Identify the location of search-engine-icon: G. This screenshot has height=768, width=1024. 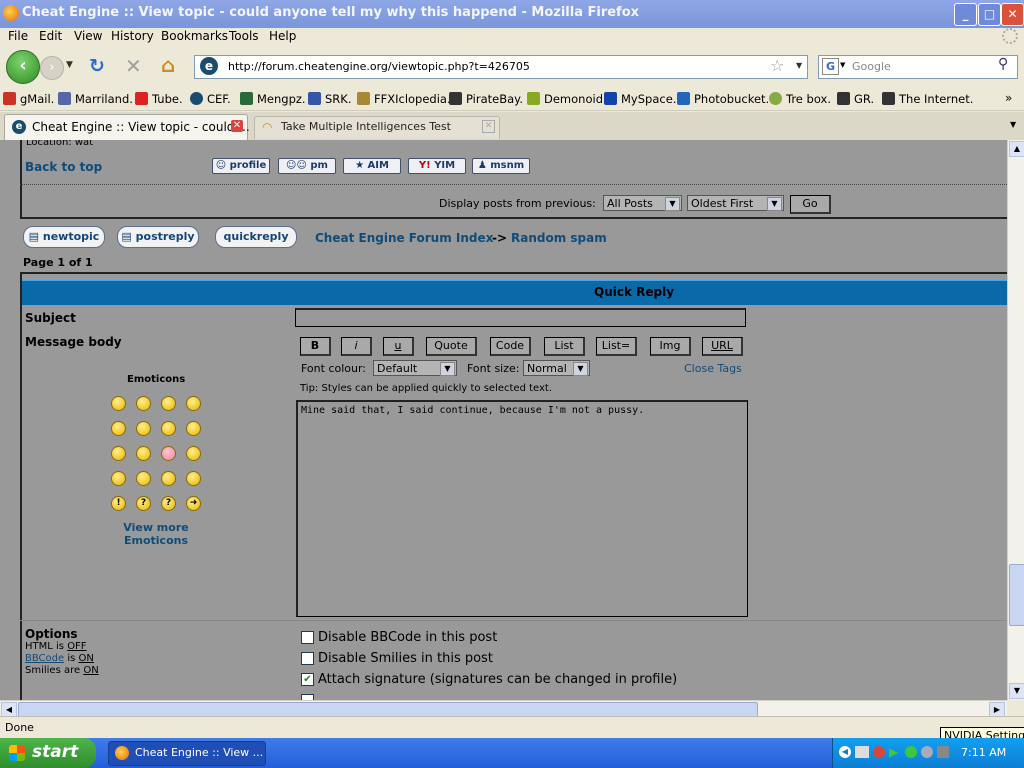
(830, 66).